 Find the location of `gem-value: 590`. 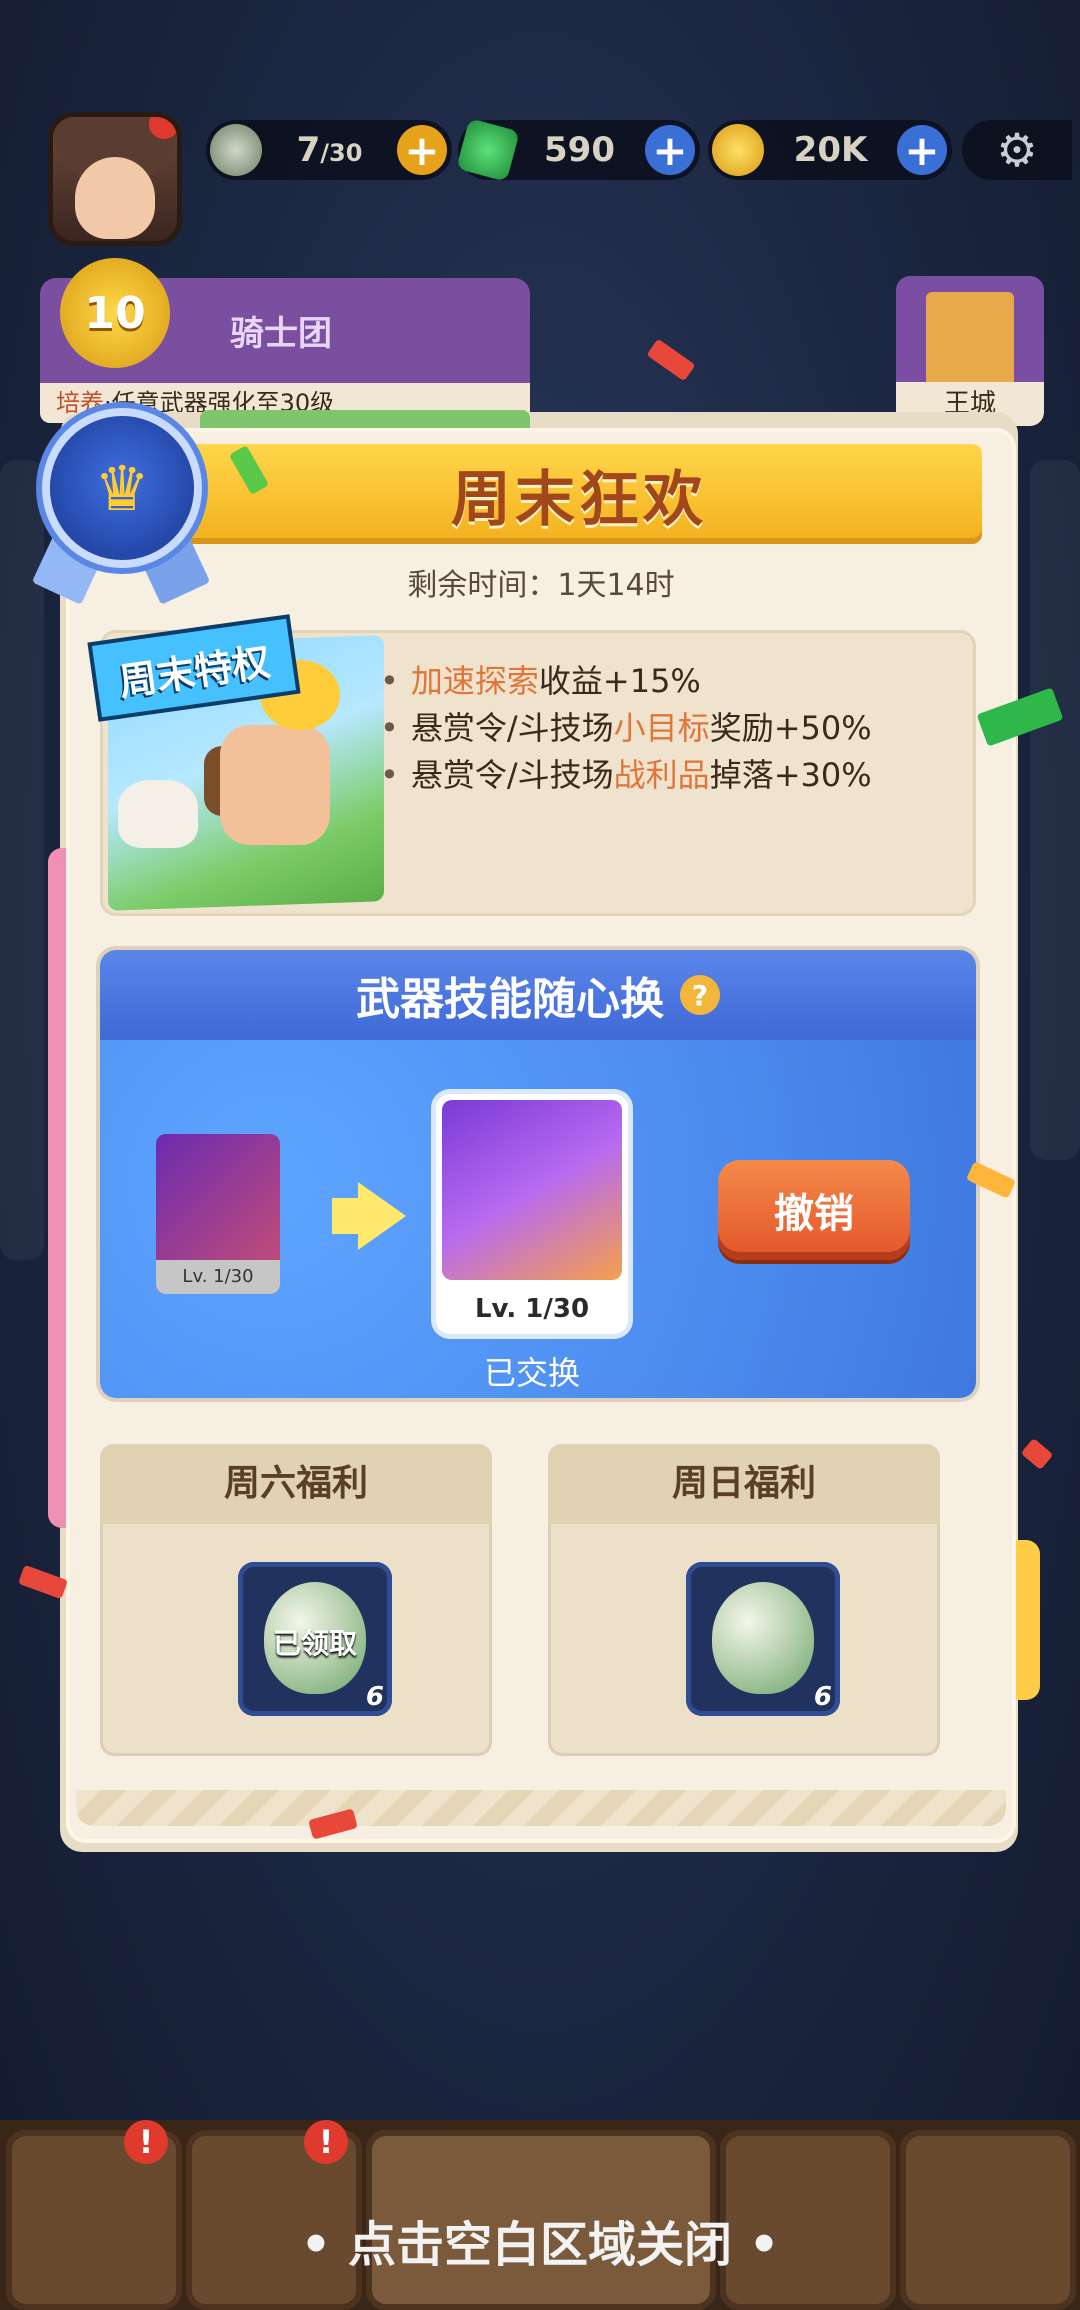

gem-value: 590 is located at coordinates (579, 150).